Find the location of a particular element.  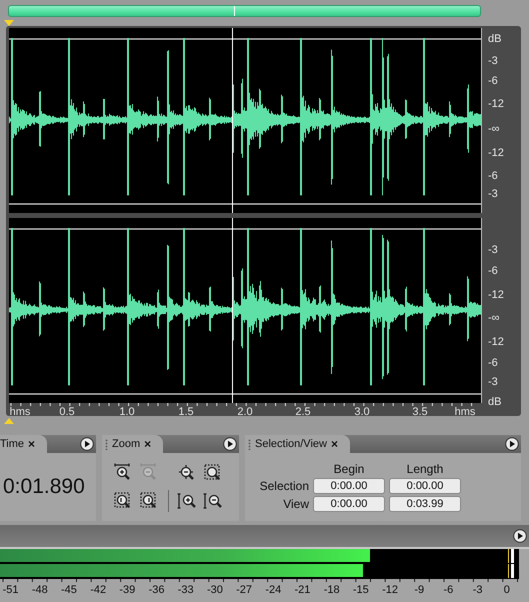

column-header: Begin is located at coordinates (349, 469).